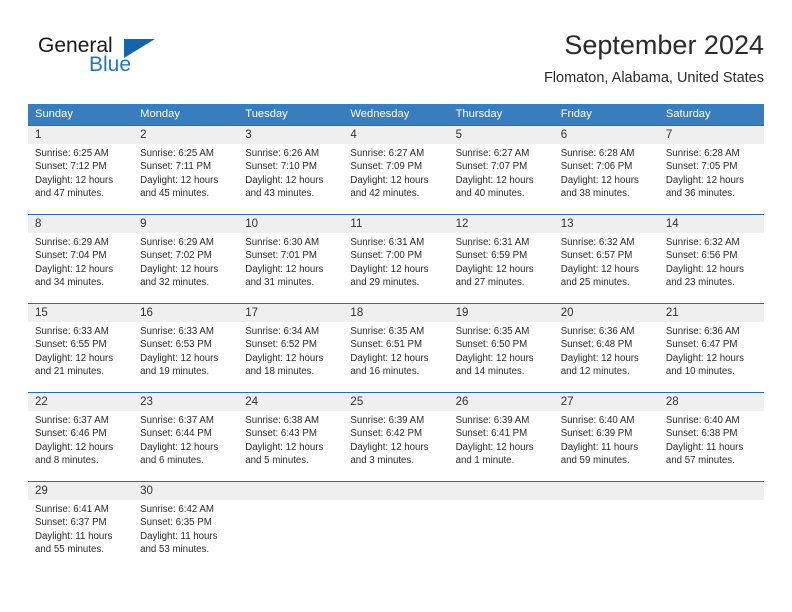 Image resolution: width=792 pixels, height=612 pixels. What do you see at coordinates (80, 135) in the screenshot?
I see `day-number: 1` at bounding box center [80, 135].